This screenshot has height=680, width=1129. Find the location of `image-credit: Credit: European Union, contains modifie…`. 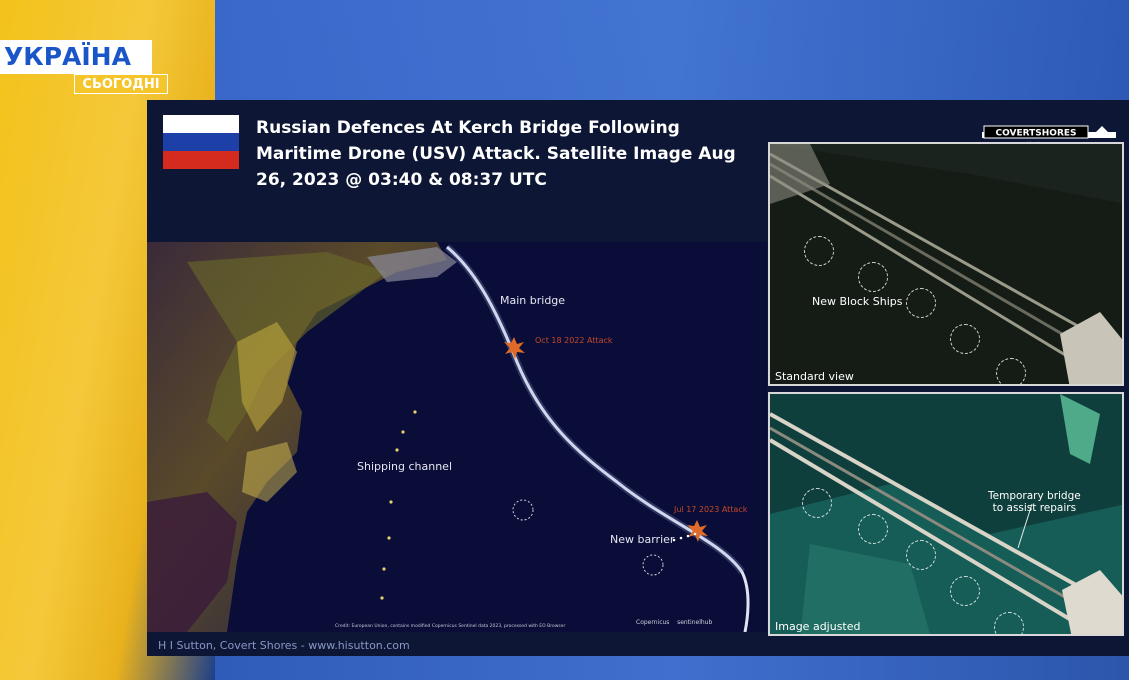

image-credit: Credit: European Union, contains modifie… is located at coordinates (450, 626).